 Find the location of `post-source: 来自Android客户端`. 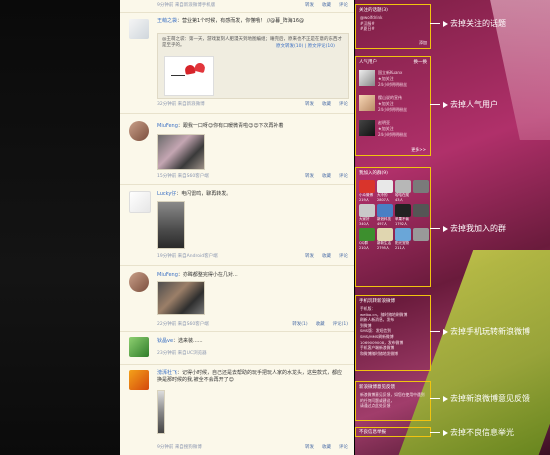

post-source: 来自Android客户端 is located at coordinates (198, 256).